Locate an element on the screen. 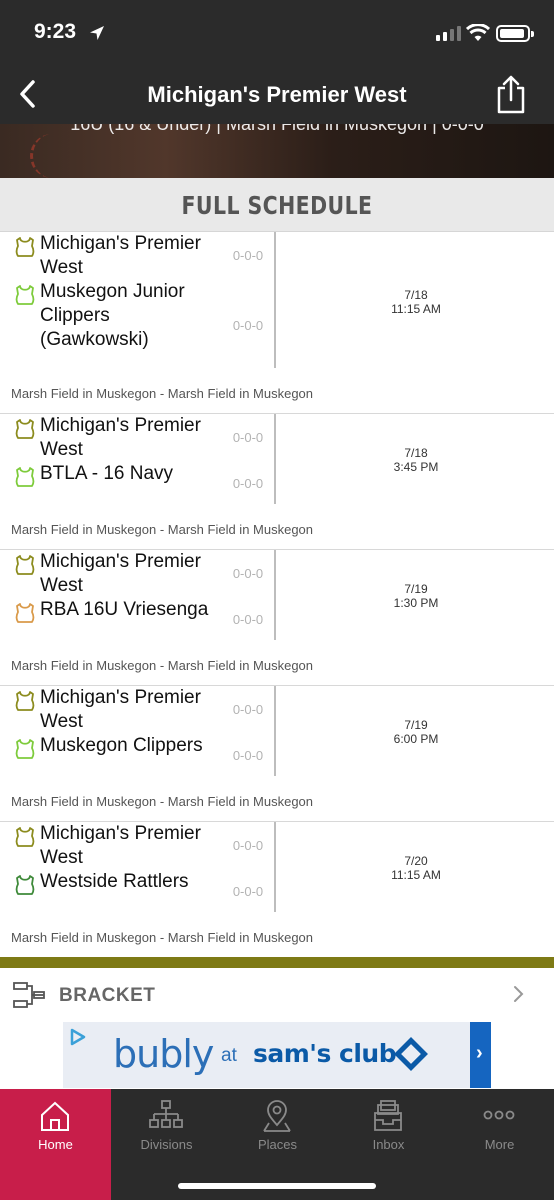 The image size is (554, 1200). battery-icon is located at coordinates (515, 33).